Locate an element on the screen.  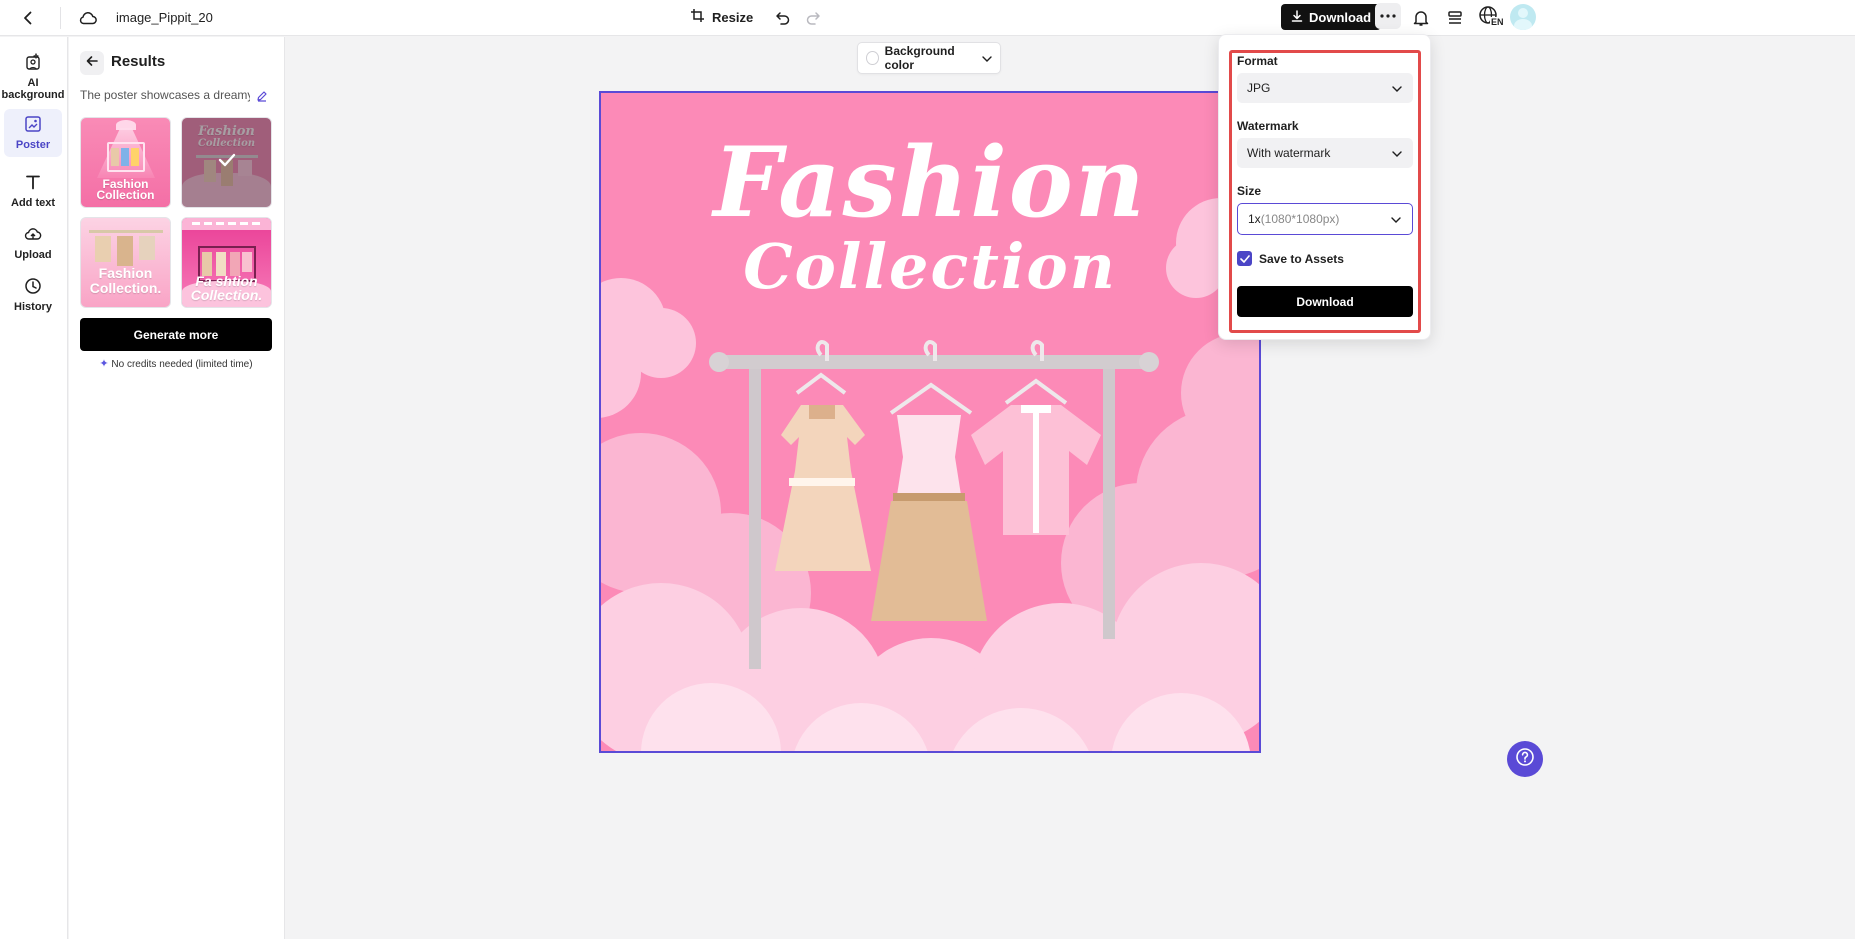
rail-item-poster: Poster is located at coordinates (33, 133).